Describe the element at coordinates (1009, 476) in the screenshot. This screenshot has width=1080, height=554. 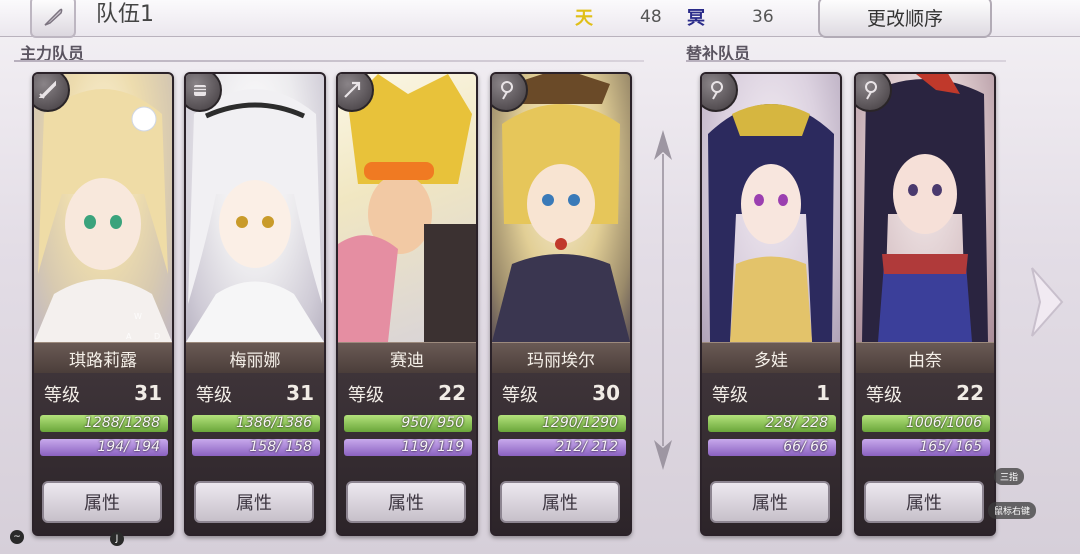
I see `overlay-chip-three-finger: 三指` at that location.